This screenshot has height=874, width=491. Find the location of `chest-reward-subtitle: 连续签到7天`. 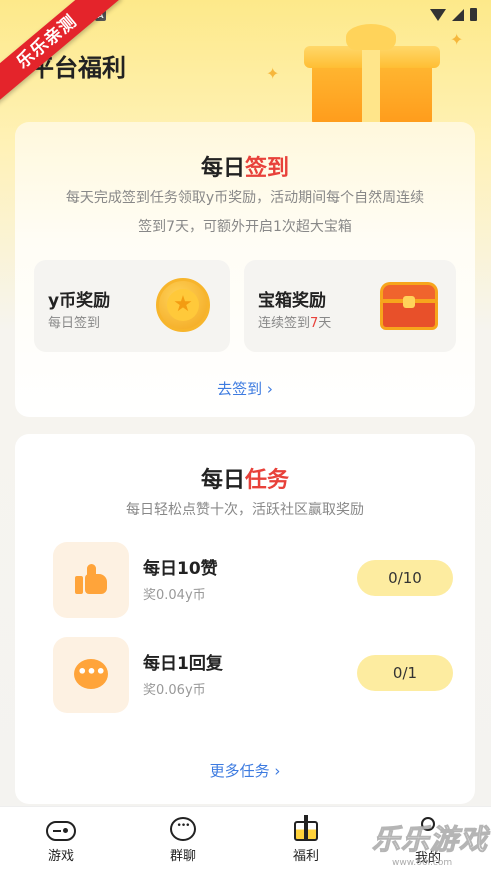

chest-reward-subtitle: 连续签到7天 is located at coordinates (295, 323).